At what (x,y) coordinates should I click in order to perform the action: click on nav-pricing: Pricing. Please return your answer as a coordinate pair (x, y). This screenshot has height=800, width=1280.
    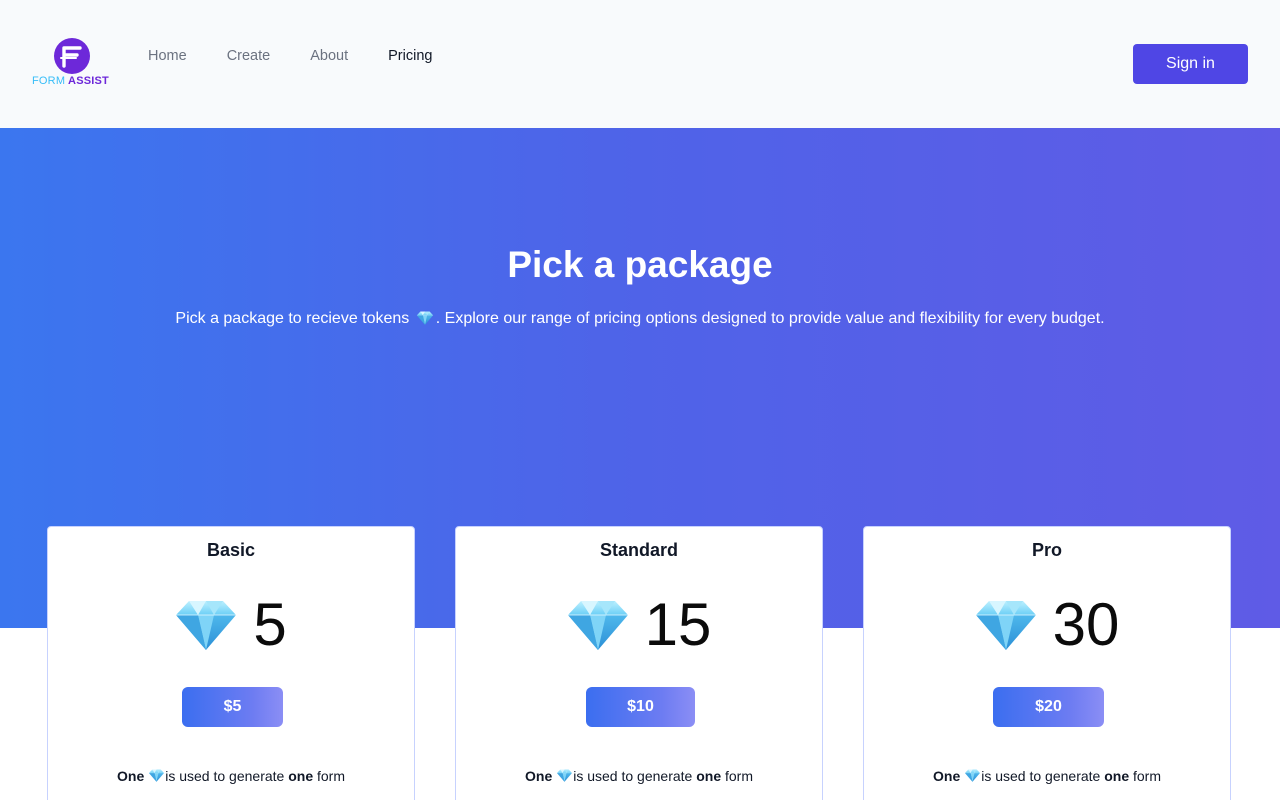
    Looking at the image, I should click on (410, 56).